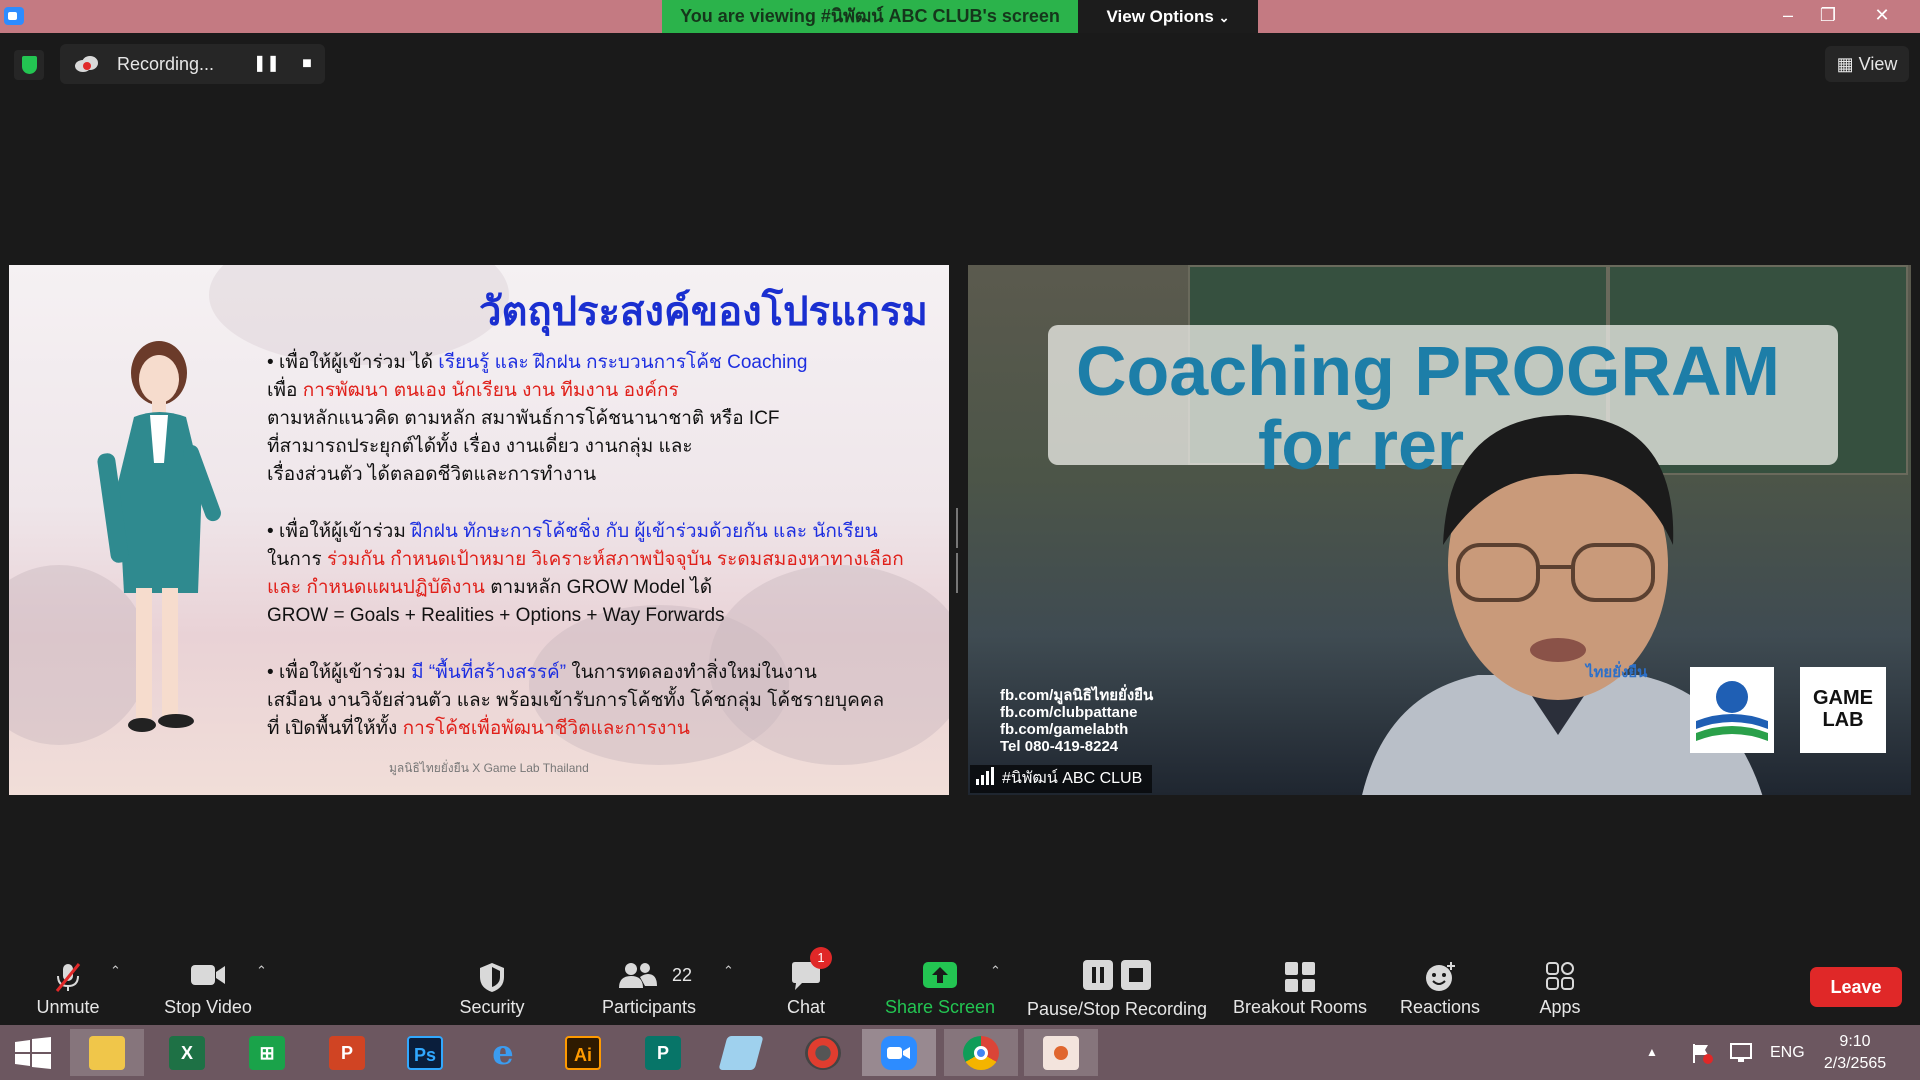  I want to click on taskbar-image-viewer, so click(1061, 1052).